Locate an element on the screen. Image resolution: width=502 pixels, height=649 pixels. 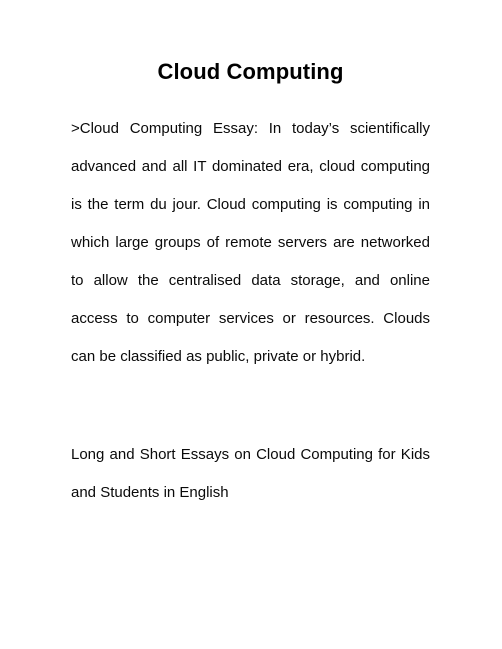
page-title: Cloud Computing is located at coordinates (250, 71).